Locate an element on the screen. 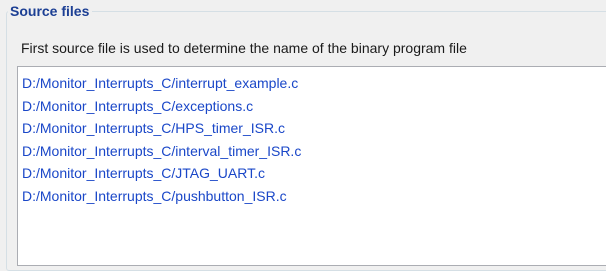  source-files-title: Source files is located at coordinates (50, 11).